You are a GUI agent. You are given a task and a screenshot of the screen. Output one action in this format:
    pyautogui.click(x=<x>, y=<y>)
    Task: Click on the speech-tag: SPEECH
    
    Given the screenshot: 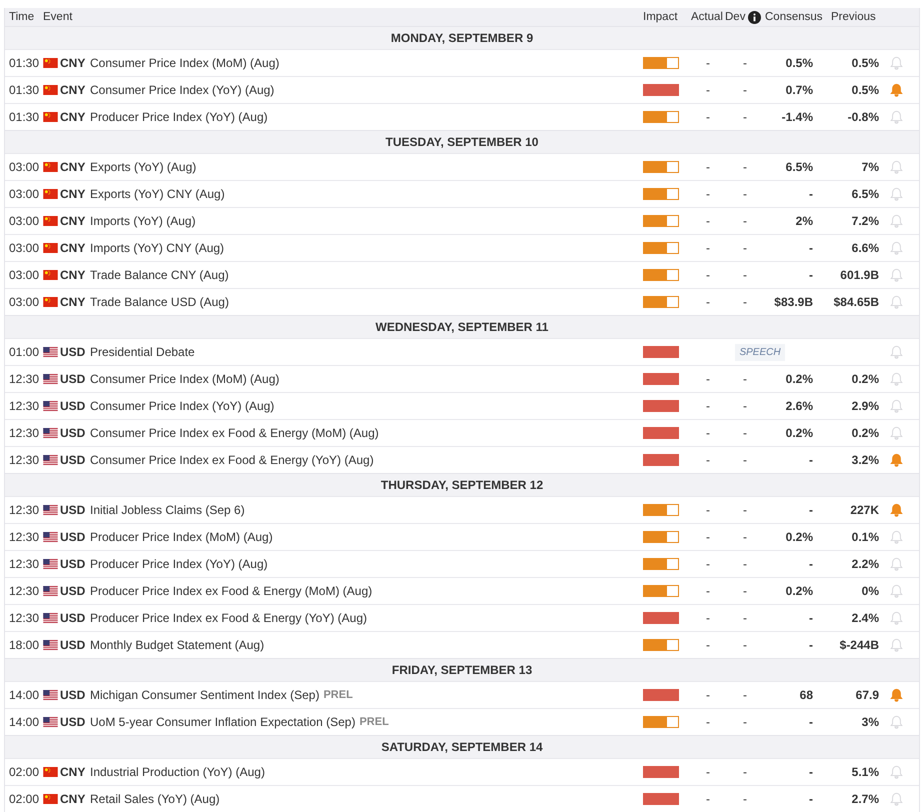 What is the action you would take?
    pyautogui.click(x=760, y=352)
    